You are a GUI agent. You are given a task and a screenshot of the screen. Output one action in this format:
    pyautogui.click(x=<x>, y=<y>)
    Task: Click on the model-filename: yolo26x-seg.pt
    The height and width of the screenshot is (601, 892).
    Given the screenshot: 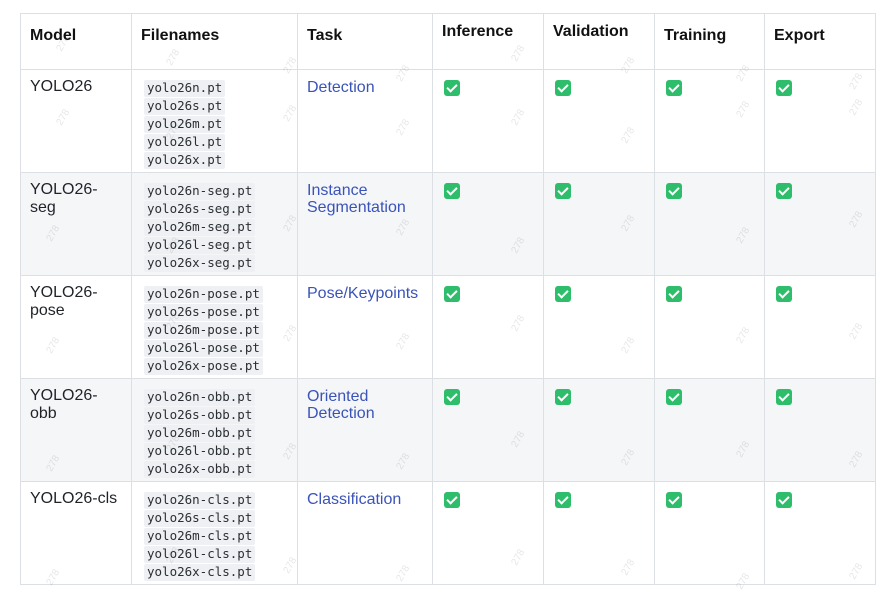 What is the action you would take?
    pyautogui.click(x=200, y=263)
    